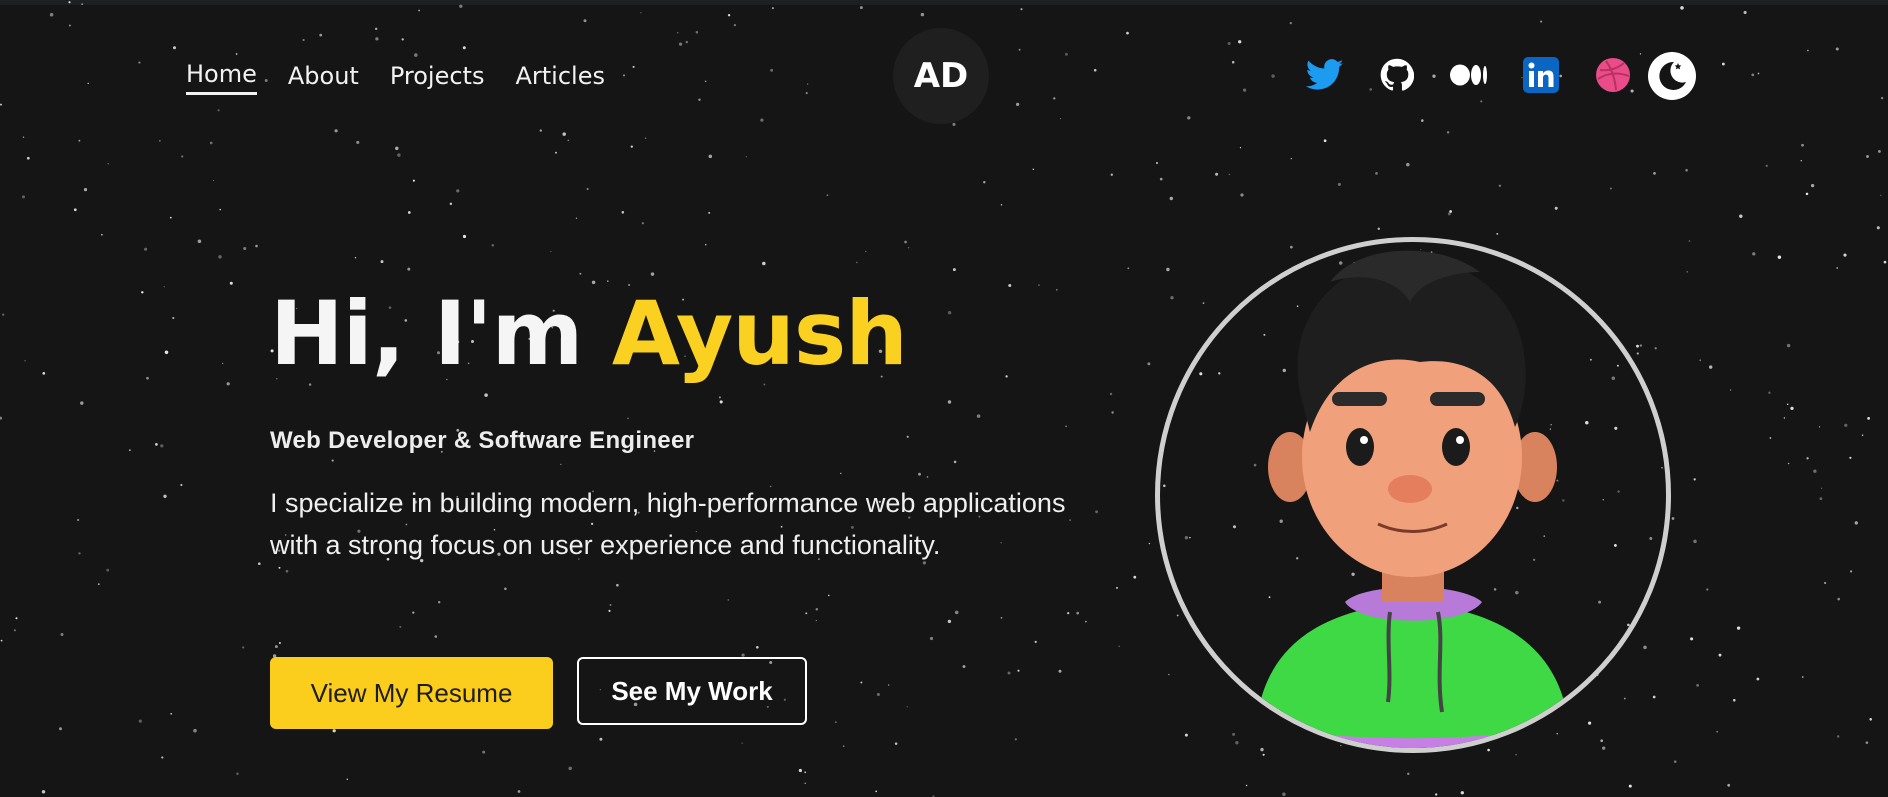  What do you see at coordinates (1397, 75) in the screenshot?
I see `github-icon` at bounding box center [1397, 75].